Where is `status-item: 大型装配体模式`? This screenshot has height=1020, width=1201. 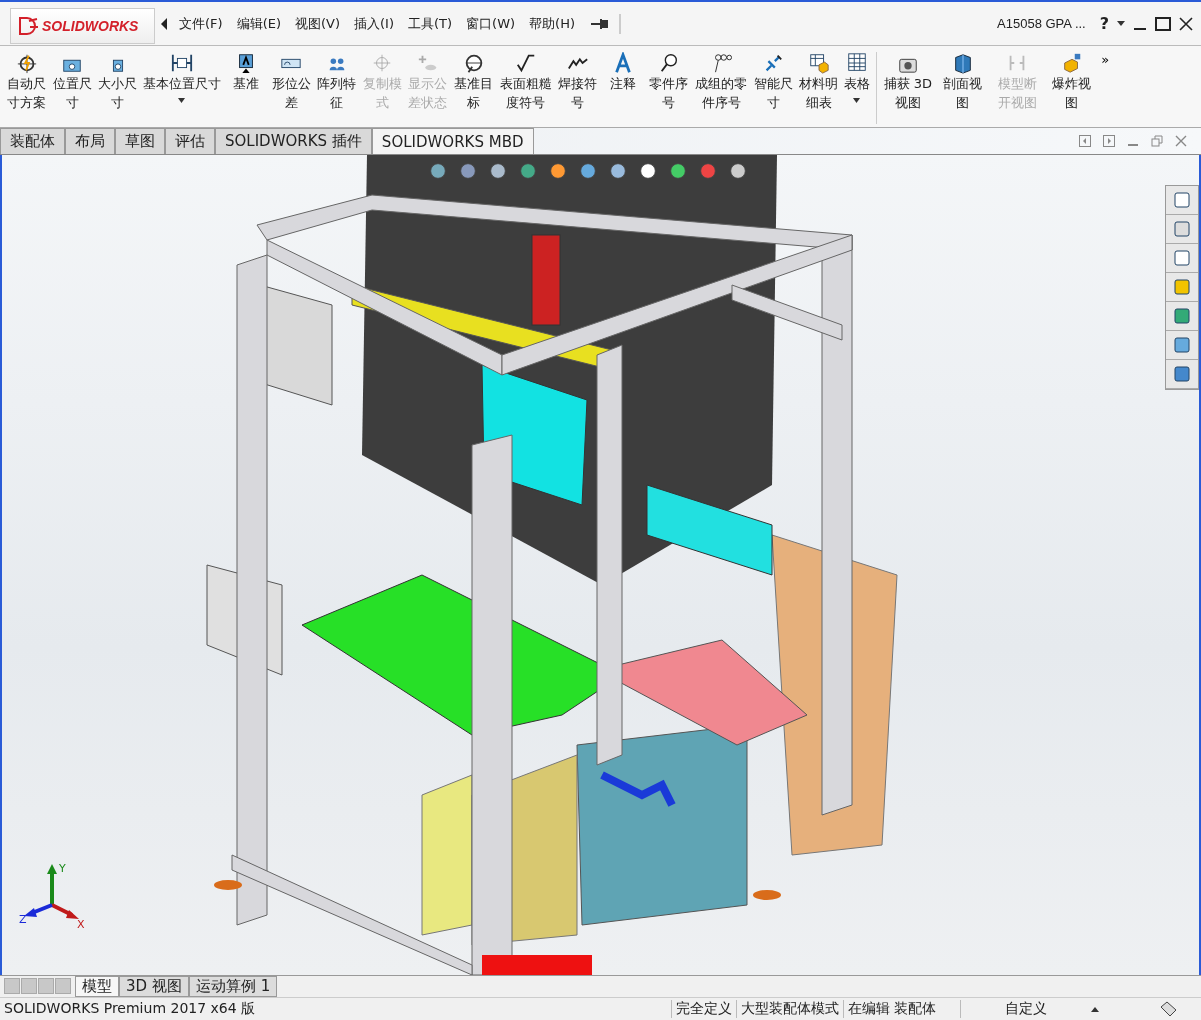
status-item: 大型装配体模式 is located at coordinates (789, 1009).